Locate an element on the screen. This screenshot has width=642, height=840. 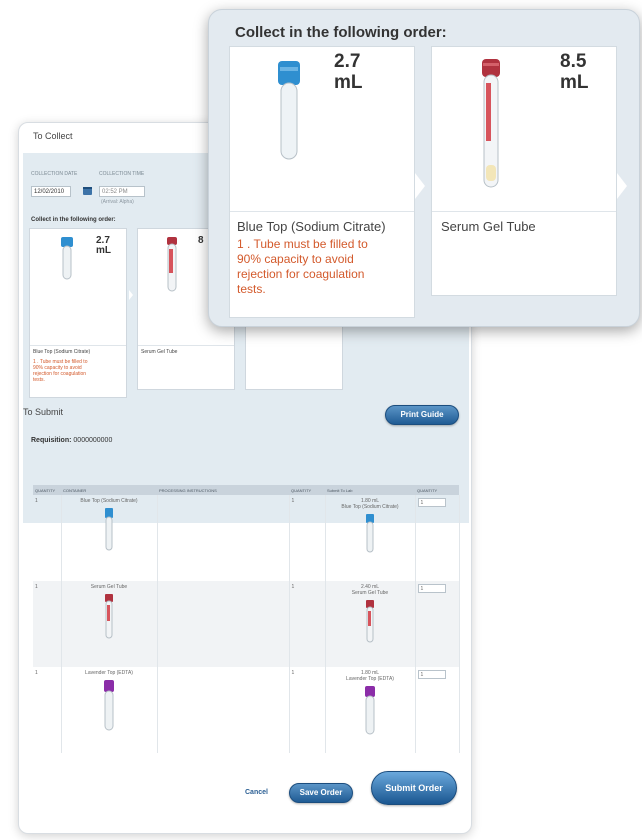
row-submit: 2.40 mL Serum Gel Tube is located at coordinates (370, 624).